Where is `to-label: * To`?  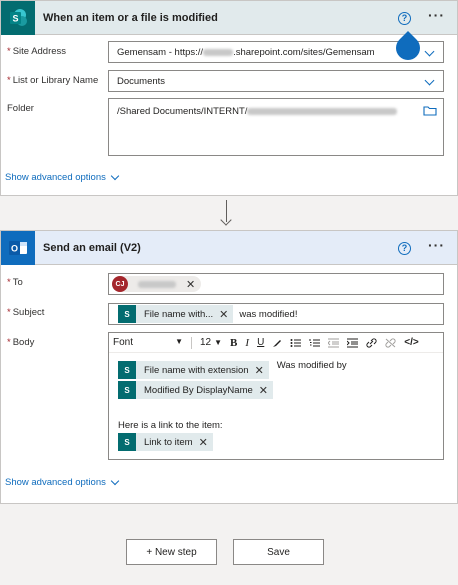
to-label: * To is located at coordinates (15, 282).